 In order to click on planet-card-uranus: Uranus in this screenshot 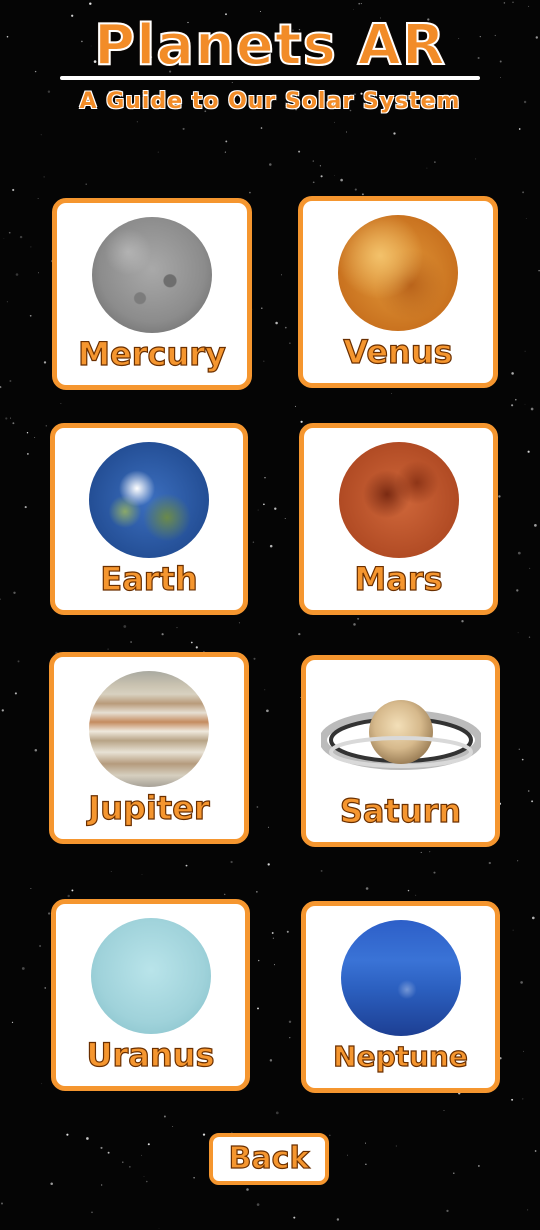, I will do `click(150, 995)`.